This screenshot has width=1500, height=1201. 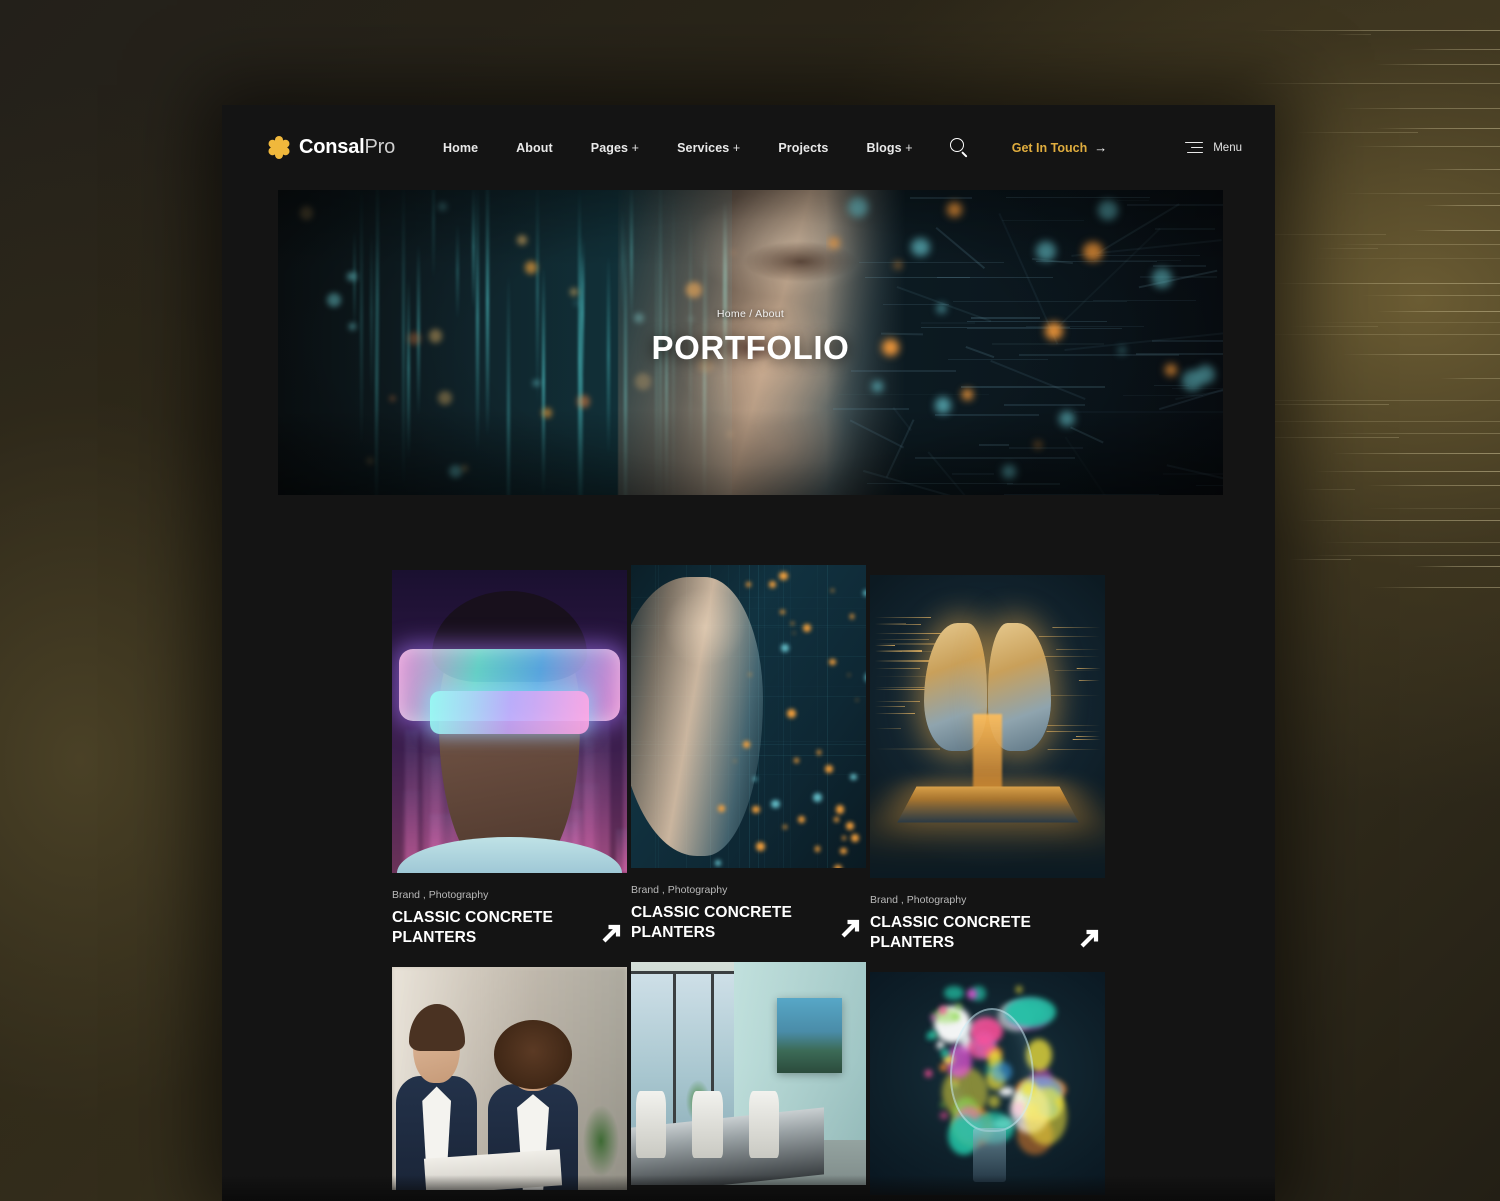 I want to click on artwork-brain-chip, so click(x=987, y=726).